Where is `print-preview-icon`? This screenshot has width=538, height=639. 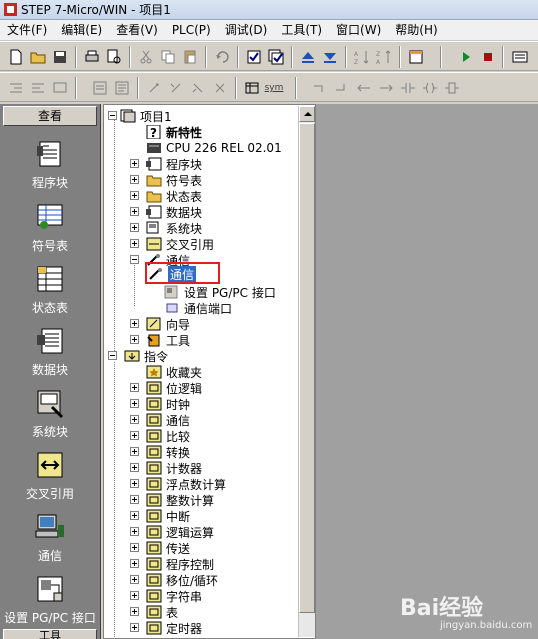
print-preview-icon is located at coordinates (114, 57).